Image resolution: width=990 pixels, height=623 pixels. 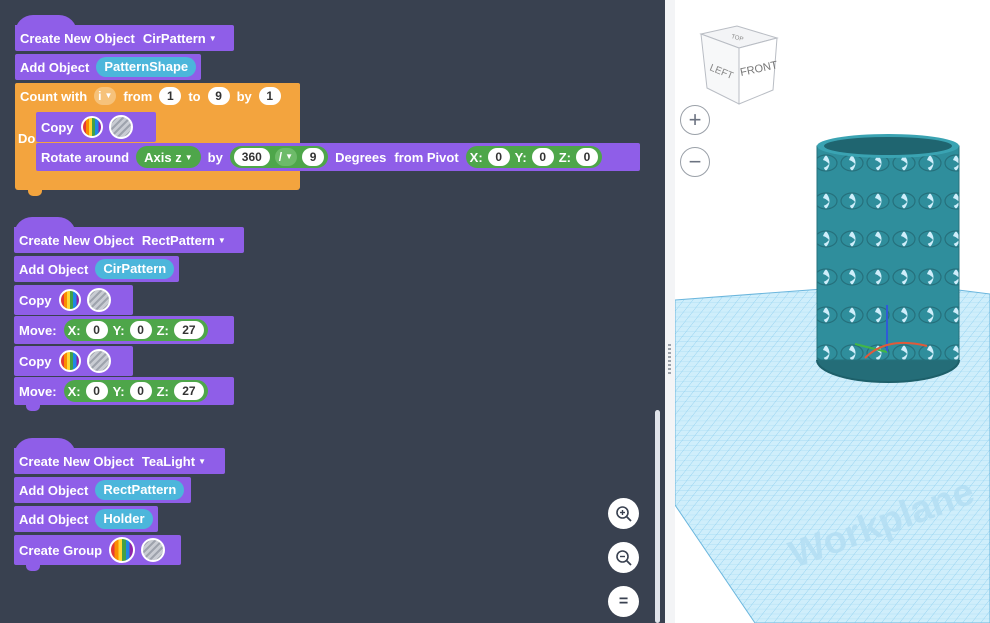 What do you see at coordinates (361, 157) in the screenshot?
I see `degrees-label: Degrees` at bounding box center [361, 157].